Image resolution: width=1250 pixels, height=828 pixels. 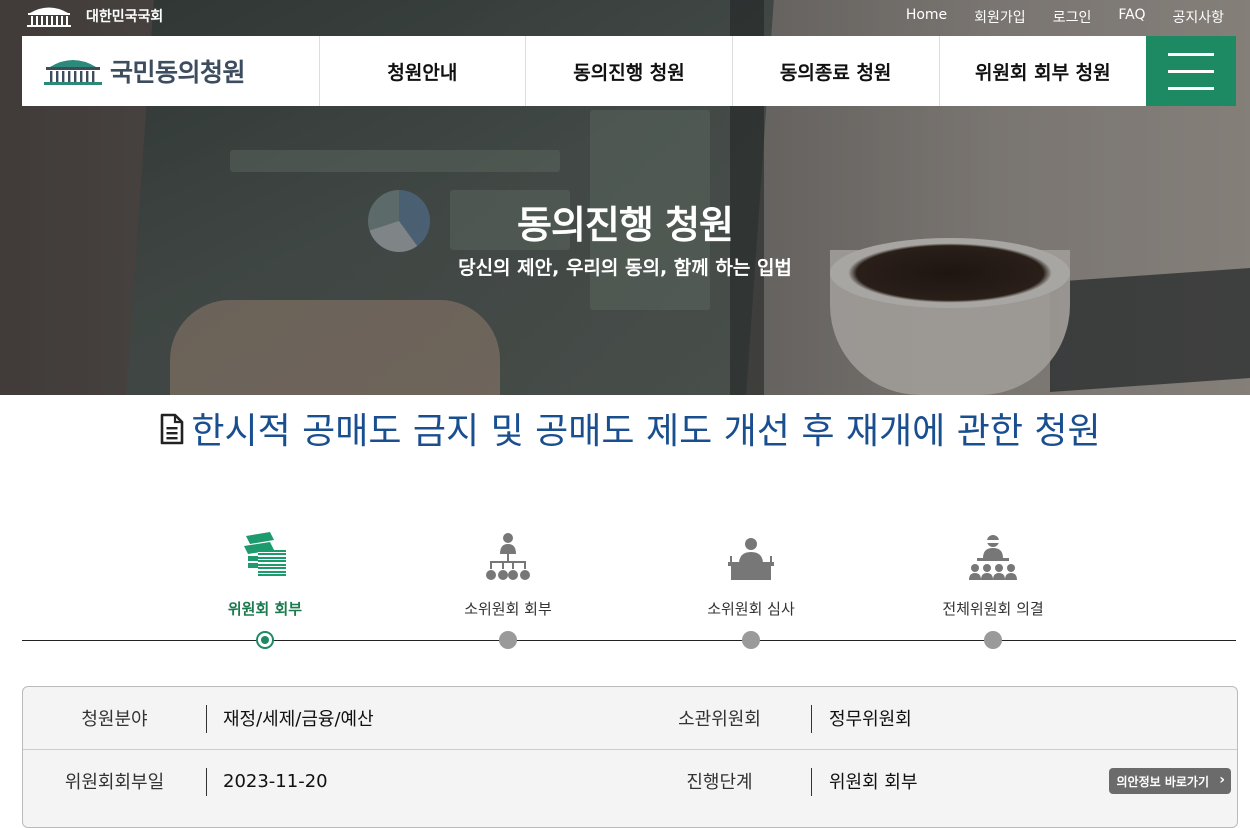 I want to click on field-value: 2023-11-20, so click(x=275, y=781).